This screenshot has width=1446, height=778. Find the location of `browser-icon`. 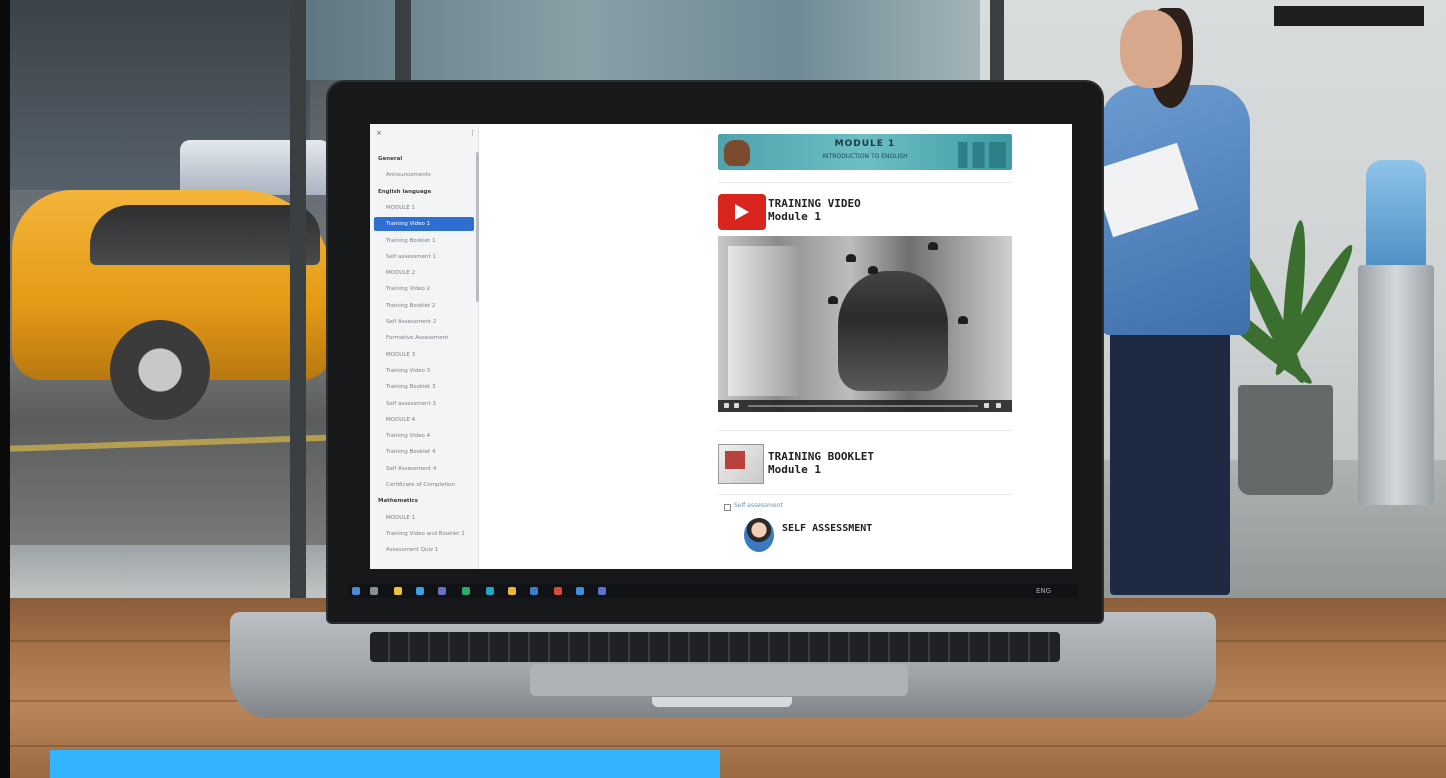

browser-icon is located at coordinates (490, 591).